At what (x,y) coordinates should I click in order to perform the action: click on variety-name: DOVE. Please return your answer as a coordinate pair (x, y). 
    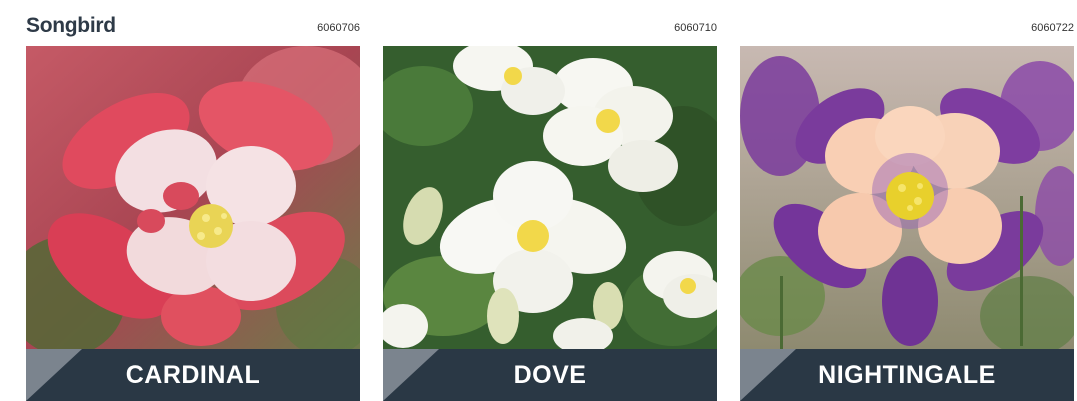
    Looking at the image, I should click on (550, 375).